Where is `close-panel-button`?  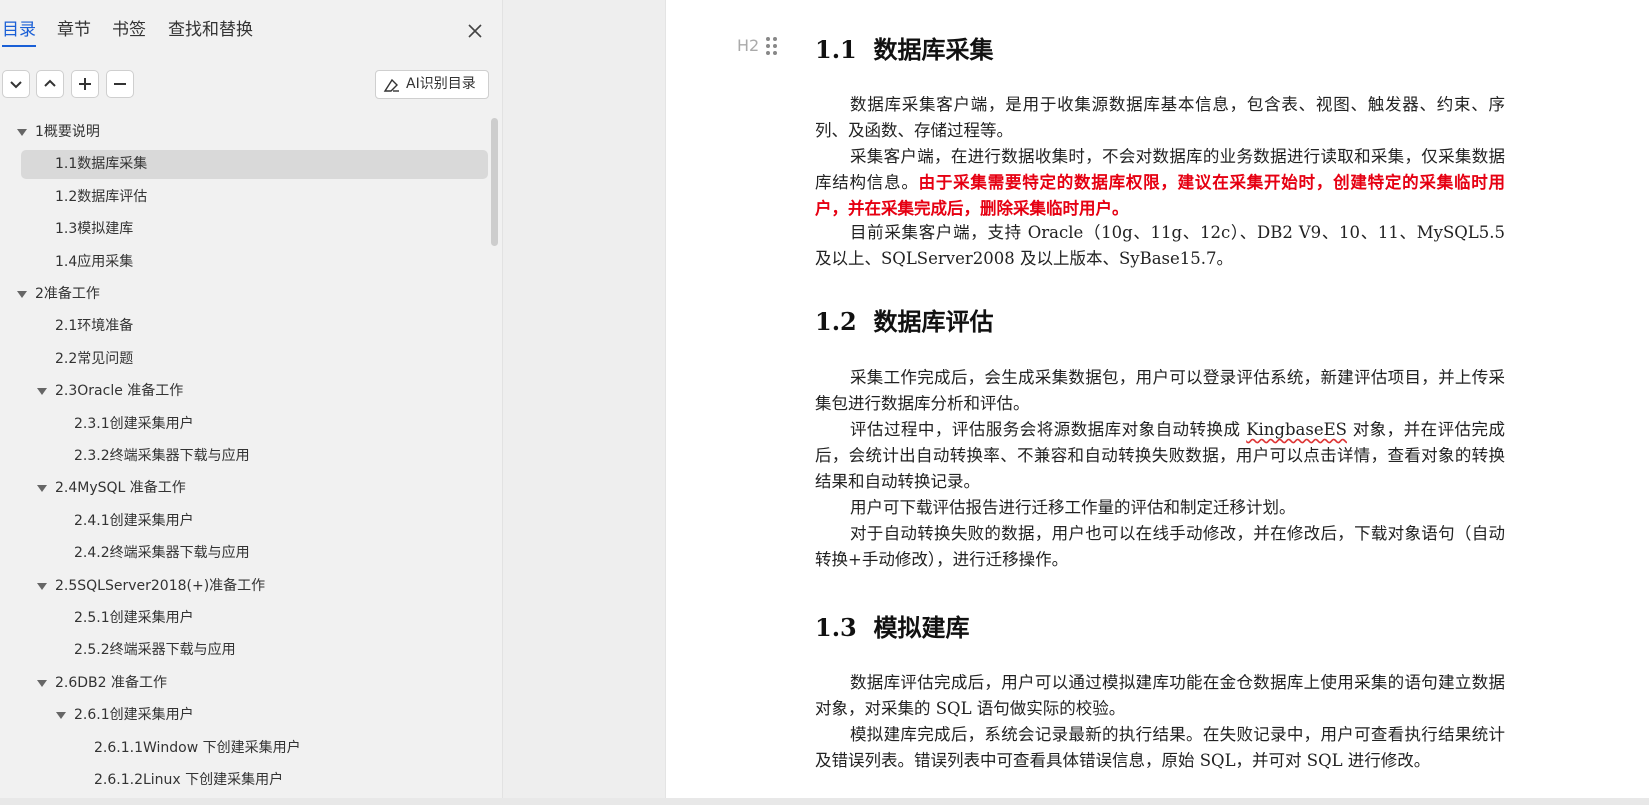 close-panel-button is located at coordinates (475, 31).